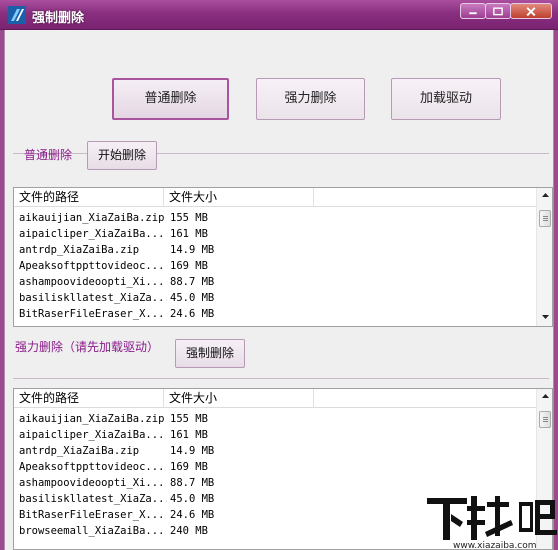  I want to click on normal-delete-section-label: 普通删除, so click(48, 155).